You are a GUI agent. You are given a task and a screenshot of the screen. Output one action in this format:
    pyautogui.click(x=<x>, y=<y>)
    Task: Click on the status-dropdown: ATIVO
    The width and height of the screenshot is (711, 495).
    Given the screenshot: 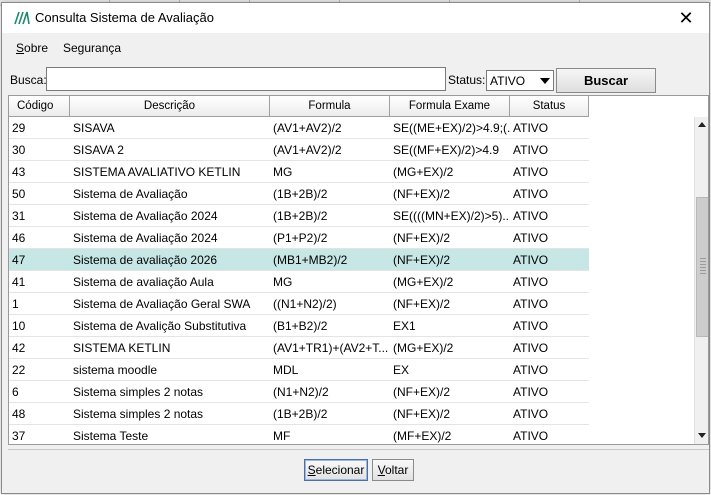 What is the action you would take?
    pyautogui.click(x=520, y=80)
    